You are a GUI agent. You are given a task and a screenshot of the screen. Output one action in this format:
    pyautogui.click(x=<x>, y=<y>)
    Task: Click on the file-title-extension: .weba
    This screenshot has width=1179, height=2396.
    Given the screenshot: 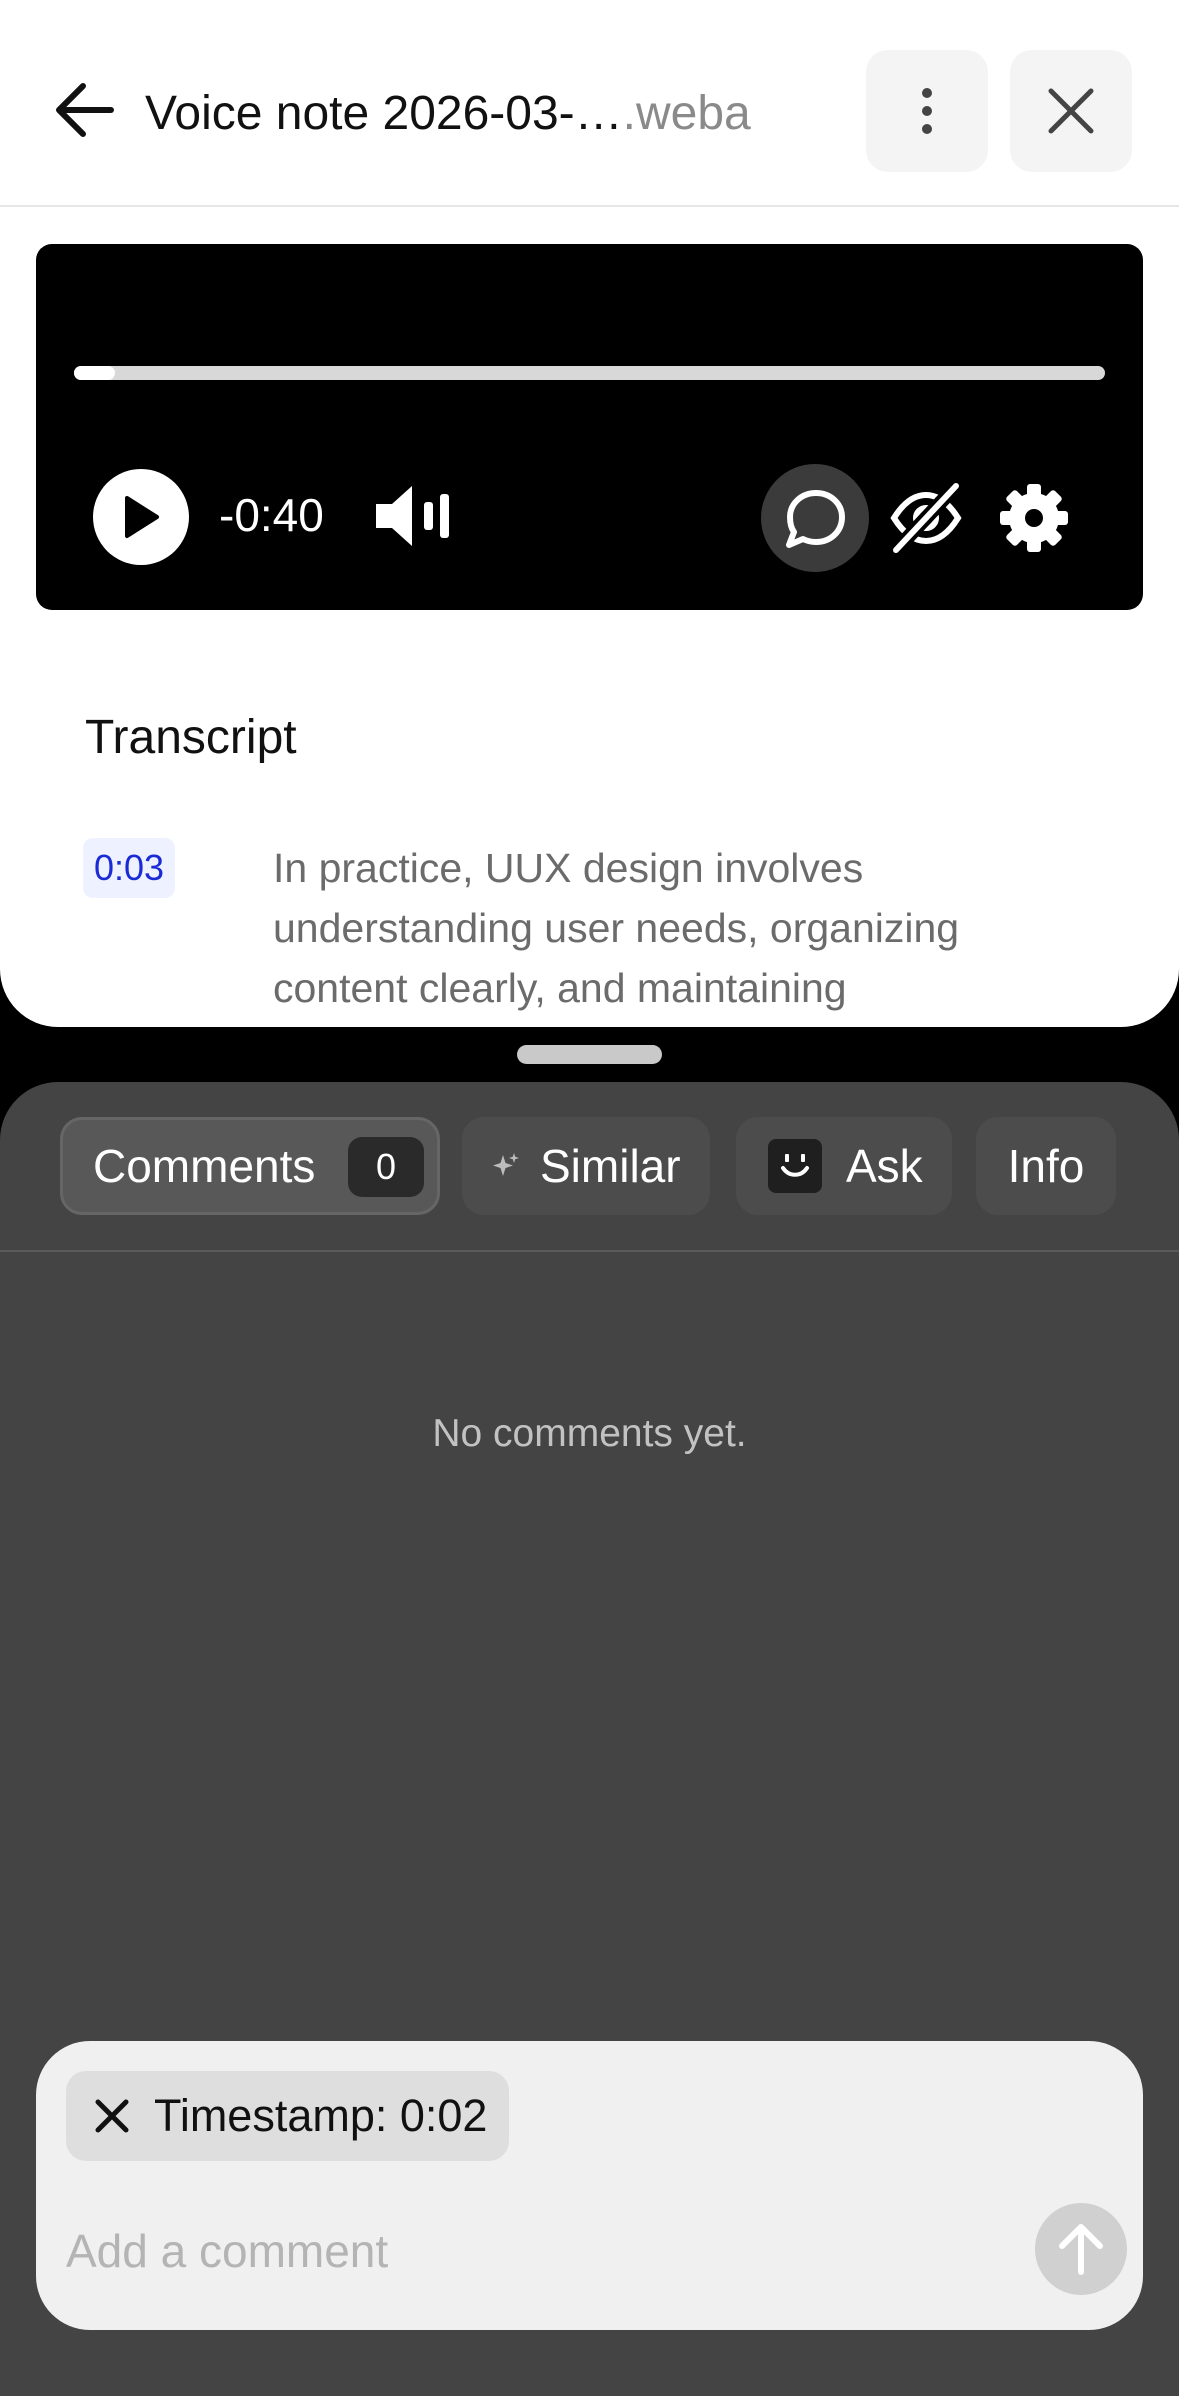 What is the action you would take?
    pyautogui.click(x=686, y=113)
    